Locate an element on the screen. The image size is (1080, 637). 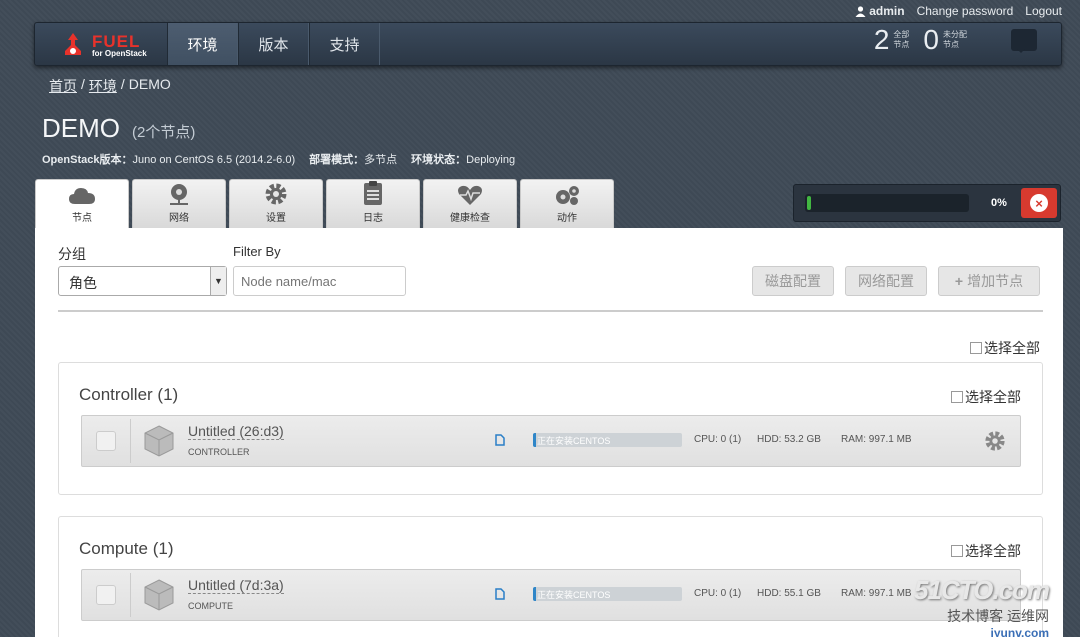
fuel-logo: FUEL for OpenStack is located at coordinates (109, 45).